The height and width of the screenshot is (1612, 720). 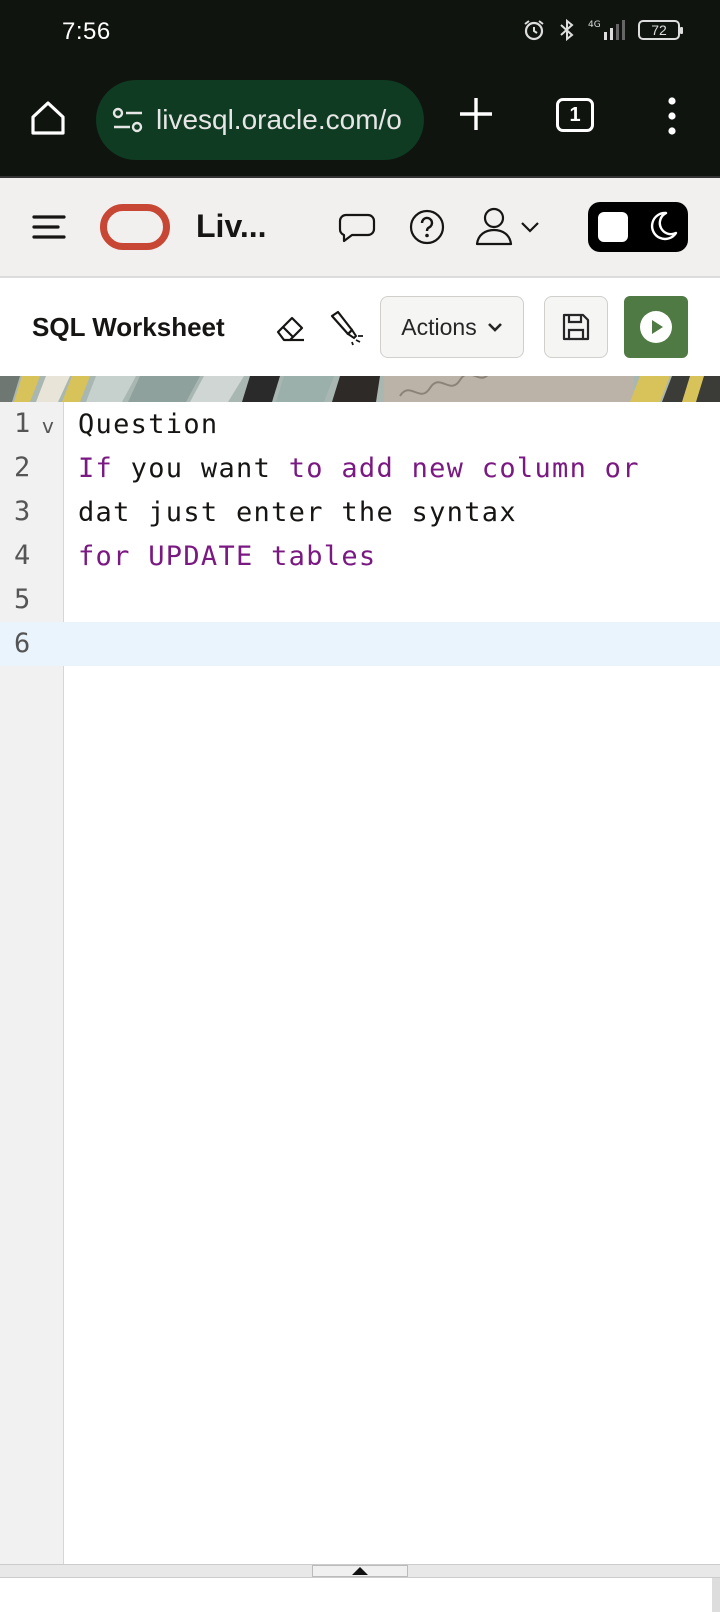 I want to click on keyword-token: If, so click(x=96, y=468).